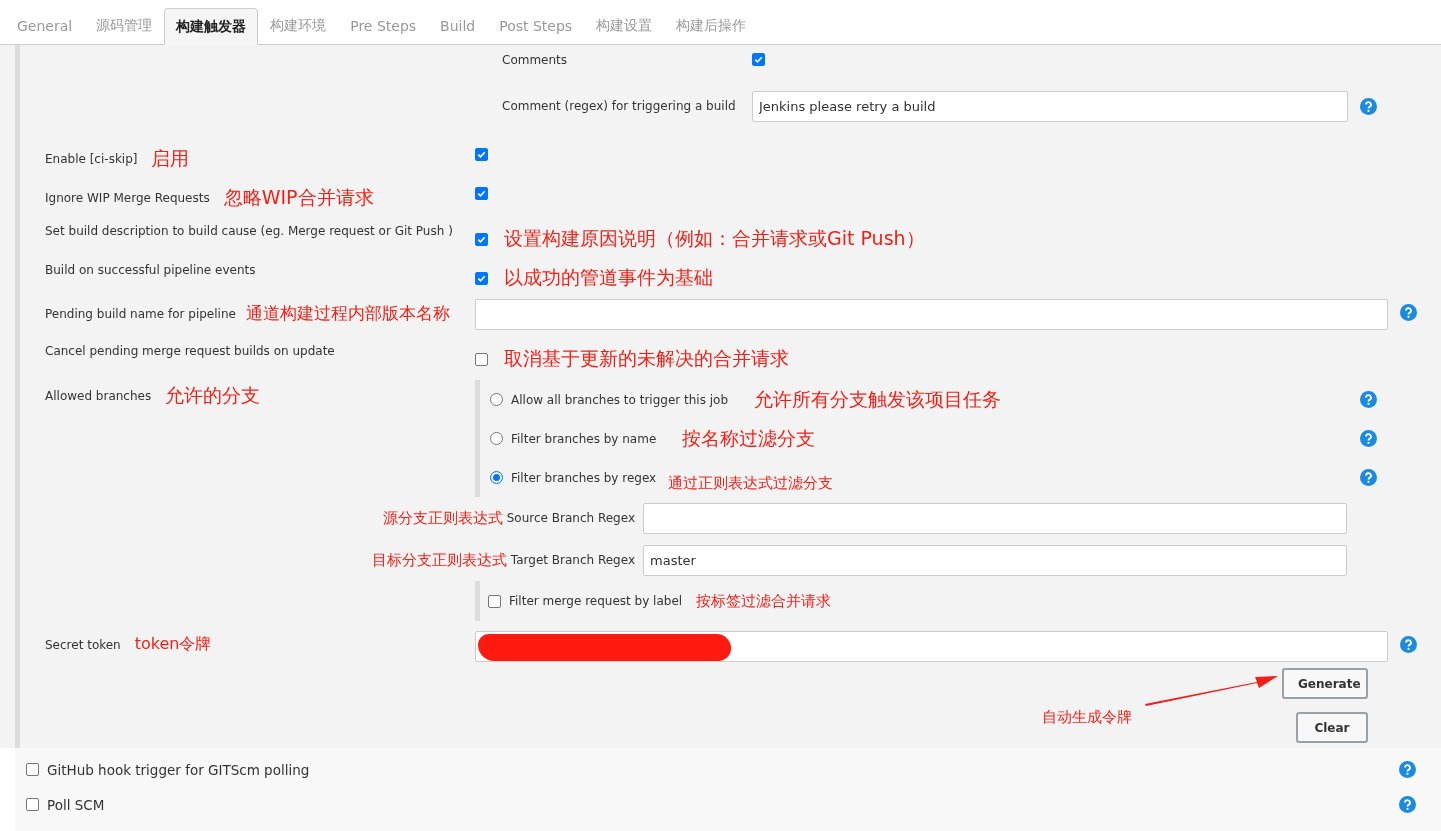 This screenshot has width=1441, height=831. Describe the element at coordinates (170, 158) in the screenshot. I see `annotation-text: 启用` at that location.